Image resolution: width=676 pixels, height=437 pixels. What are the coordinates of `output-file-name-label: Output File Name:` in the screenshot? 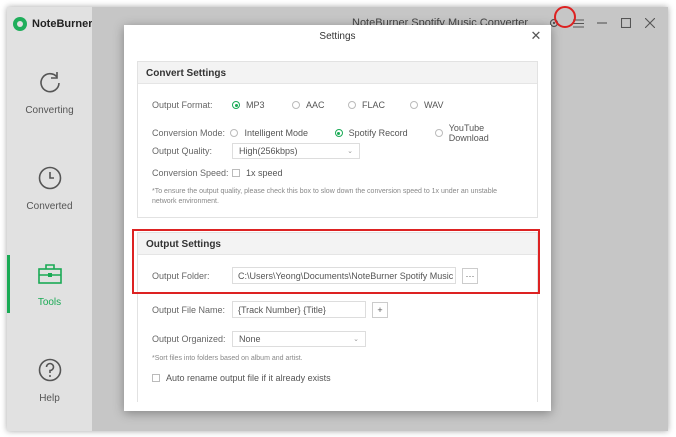 It's located at (189, 309).